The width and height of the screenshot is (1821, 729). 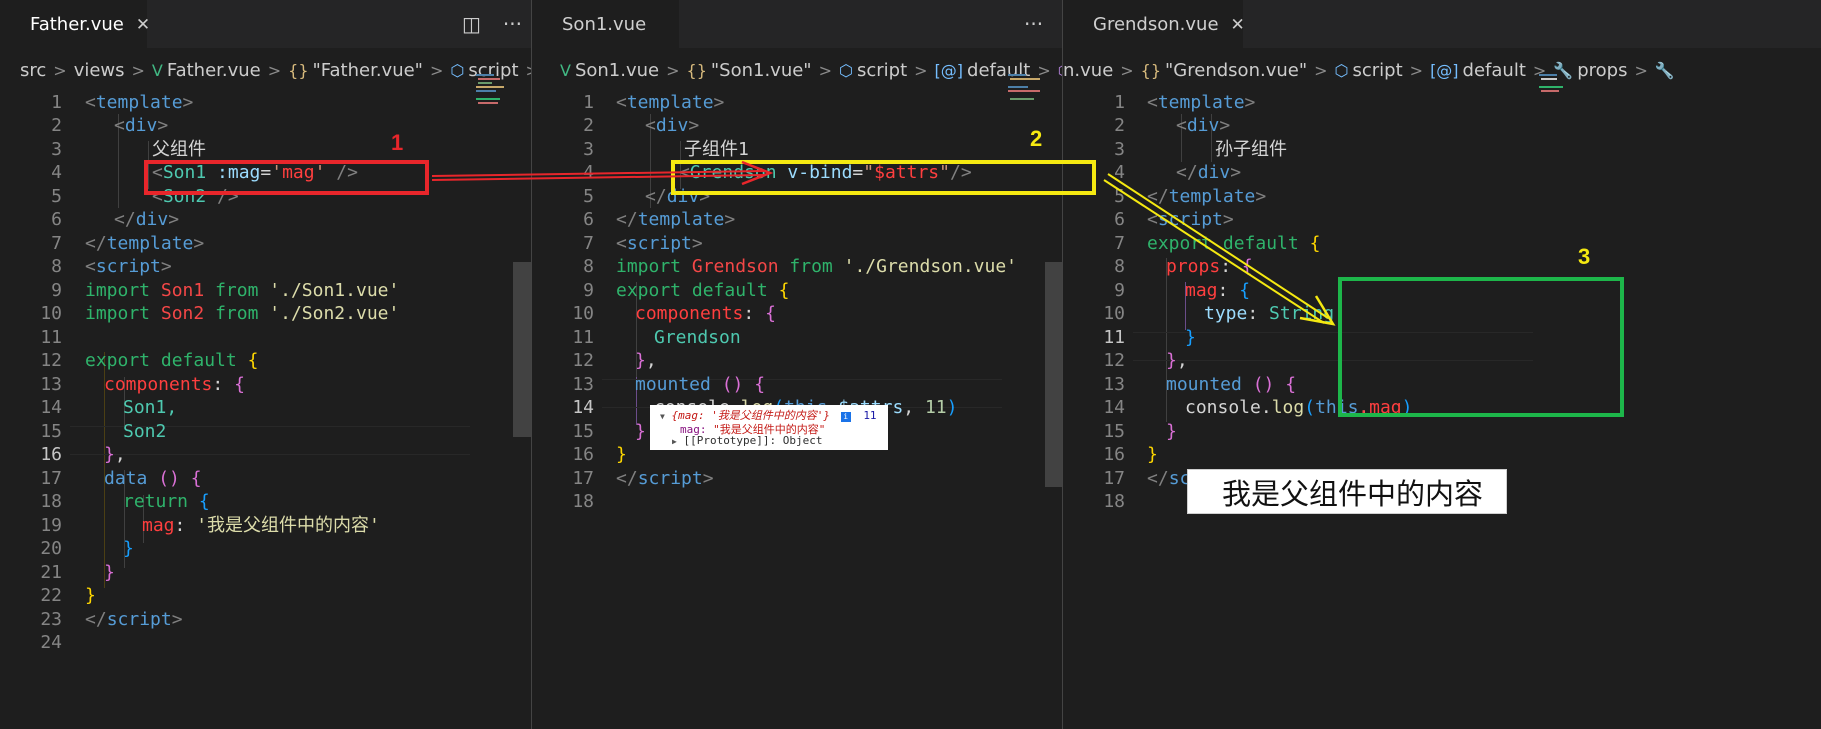 I want to click on tab-father-vue: Father.vue ✕, so click(x=75, y=24).